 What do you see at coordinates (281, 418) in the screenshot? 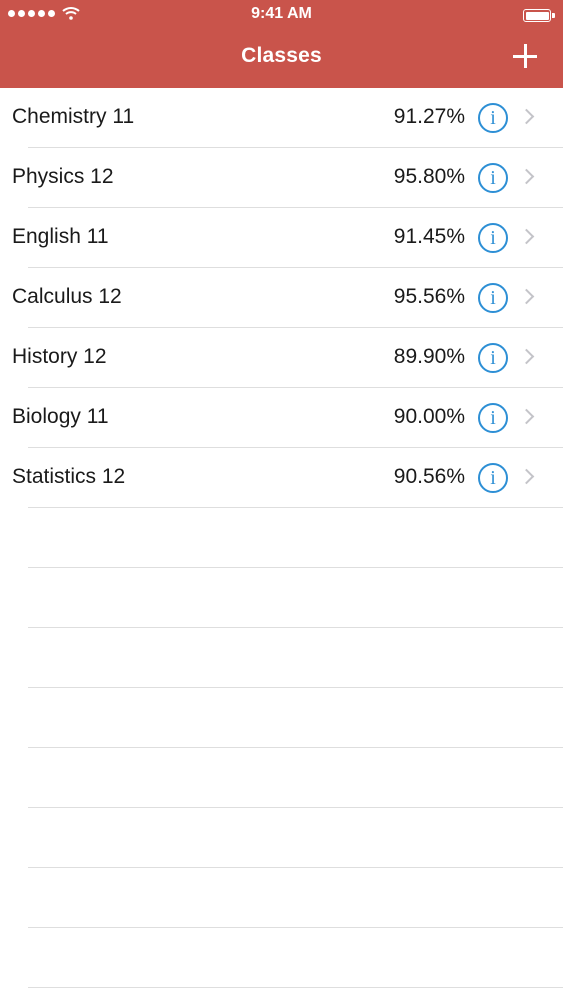
I see `class-row: Biology 11 90.00% i` at bounding box center [281, 418].